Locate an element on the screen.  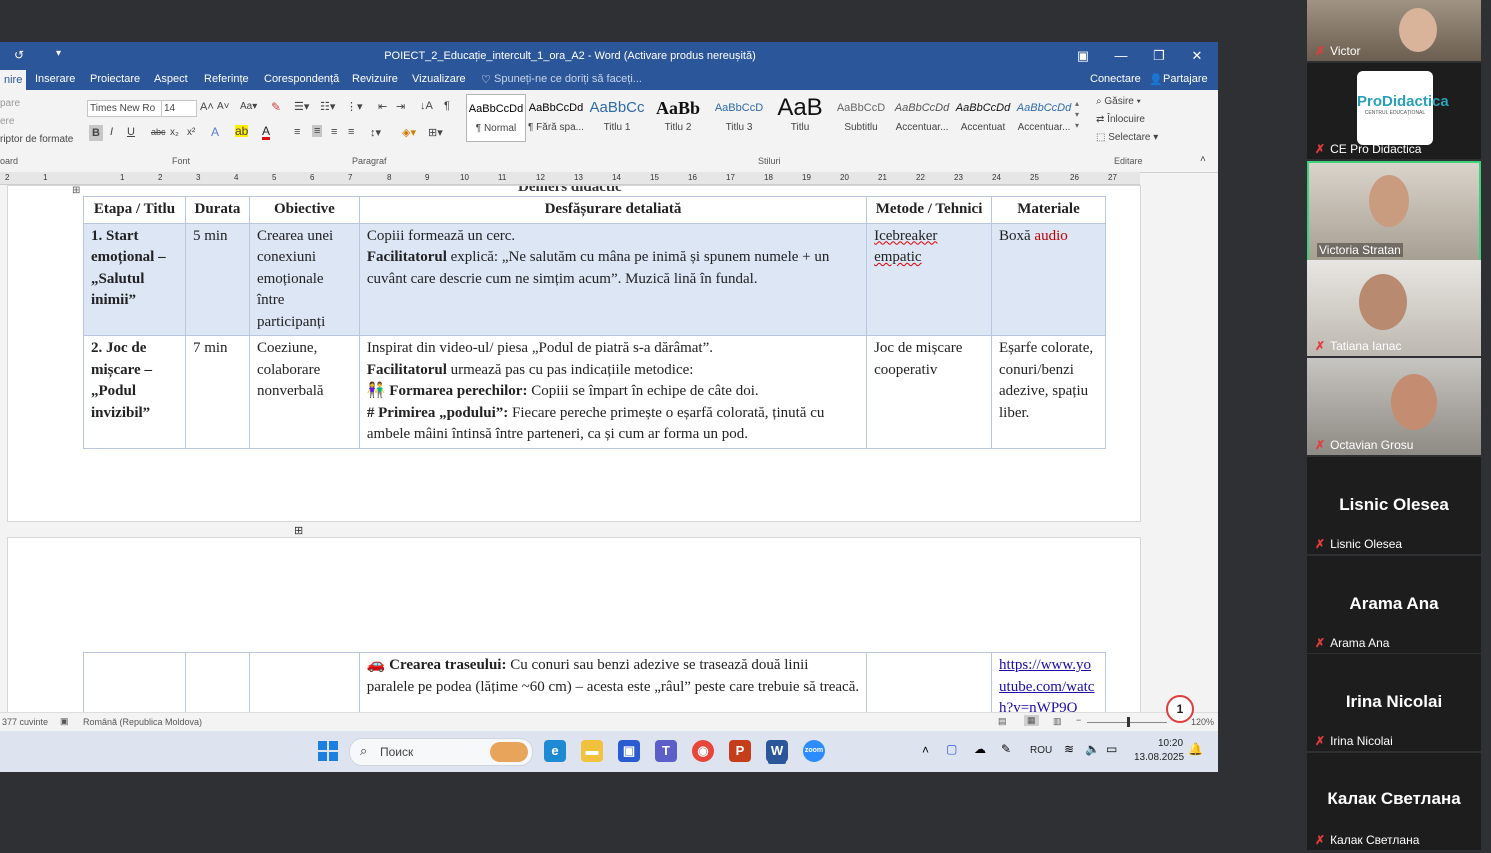
cell-materiale: https://www.youtube.com/watch?v=nWP9Q is located at coordinates (1048, 682).